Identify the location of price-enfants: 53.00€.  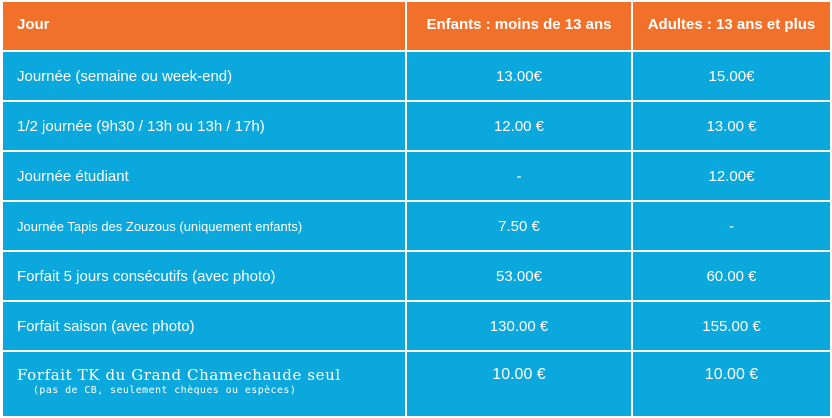
(519, 276).